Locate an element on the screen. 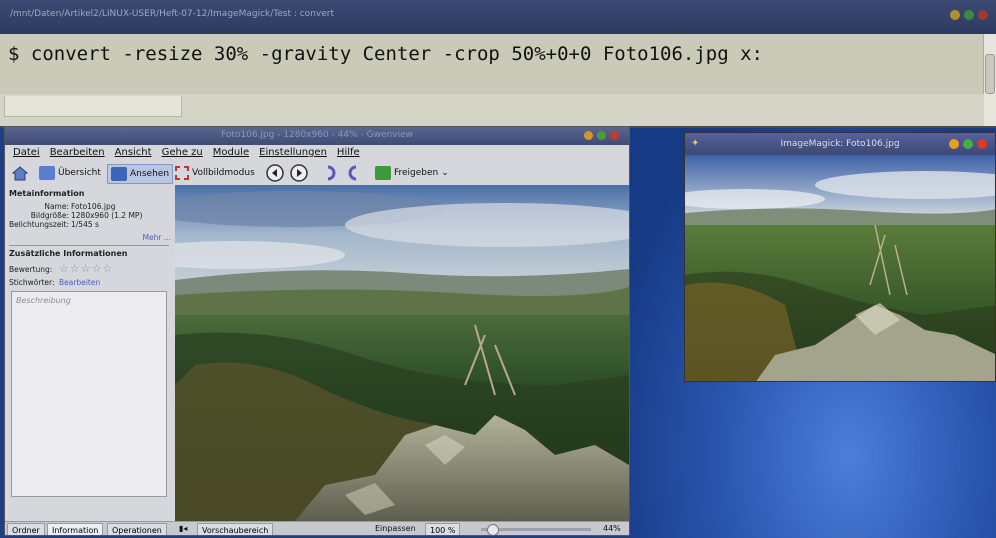  next-icon is located at coordinates (299, 173).